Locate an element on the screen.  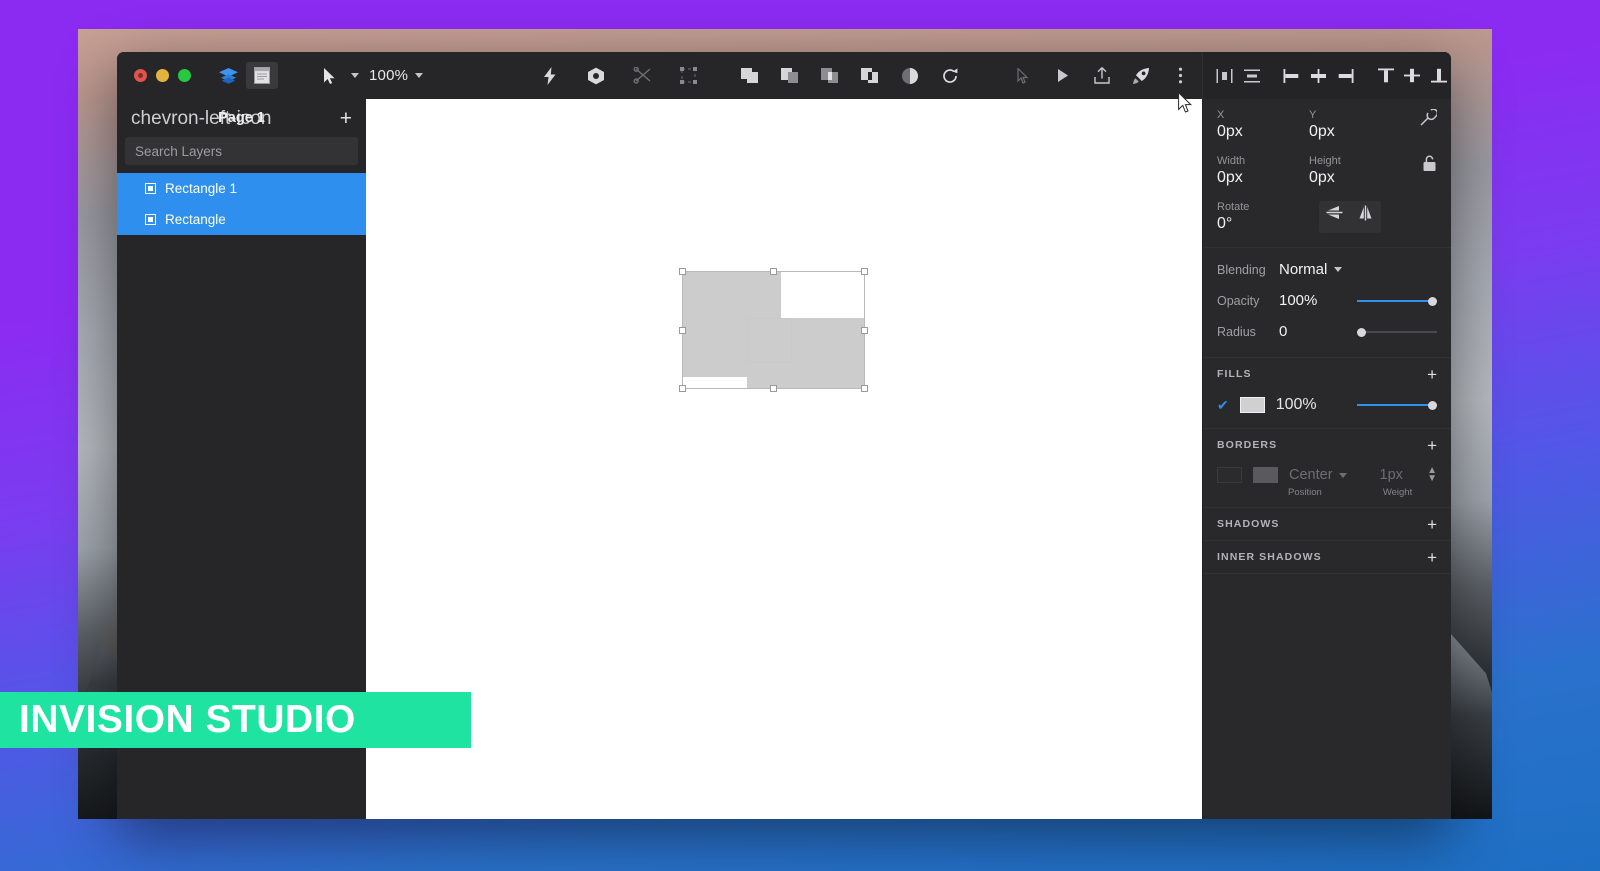
rotate-copy-button is located at coordinates (950, 76).